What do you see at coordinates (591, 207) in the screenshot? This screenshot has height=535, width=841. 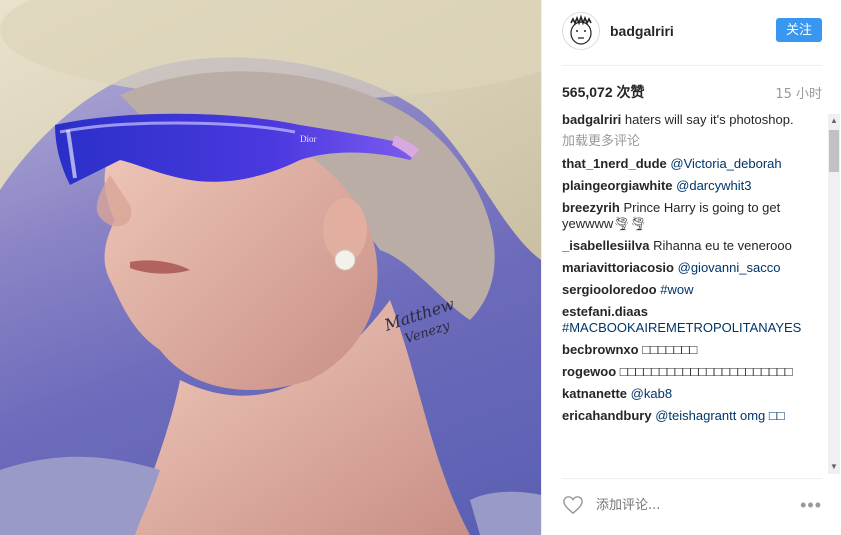 I see `comment-username: breezyrih` at bounding box center [591, 207].